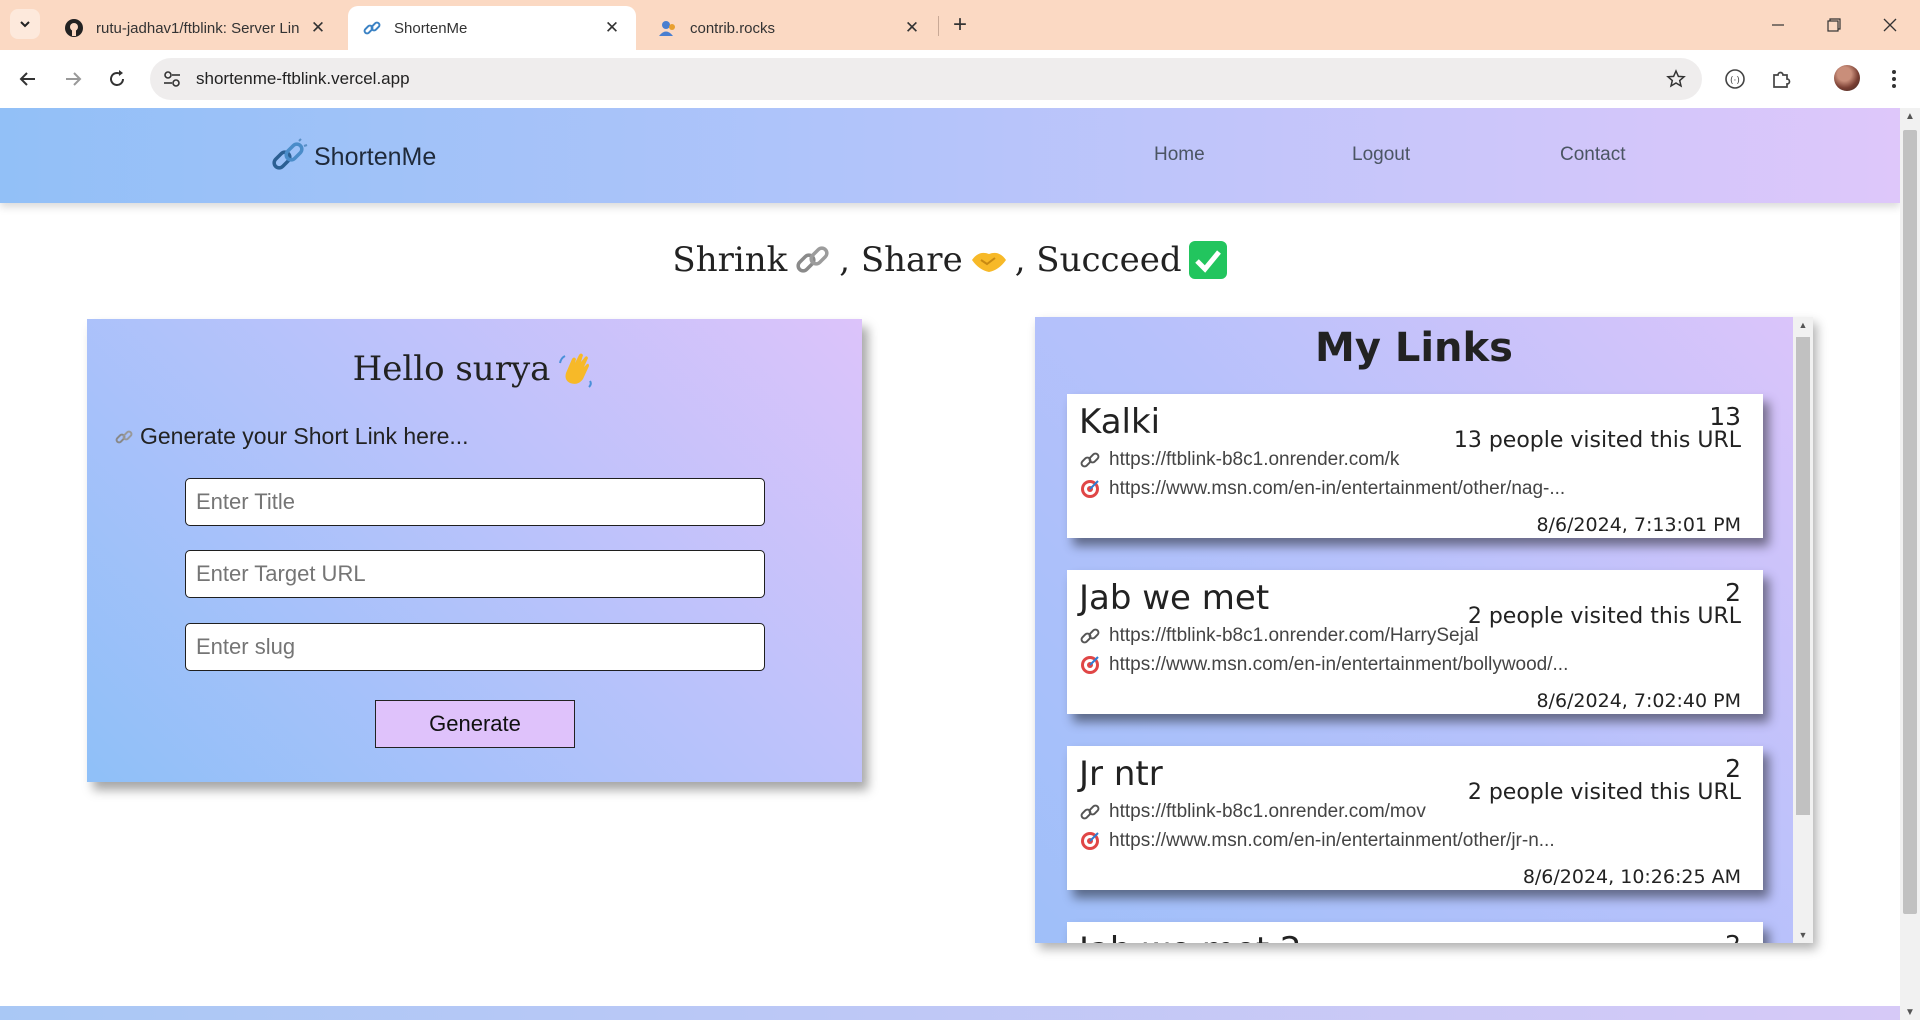 The width and height of the screenshot is (1920, 1020). What do you see at coordinates (1415, 932) in the screenshot?
I see `link-card: Jab we met 2 2` at bounding box center [1415, 932].